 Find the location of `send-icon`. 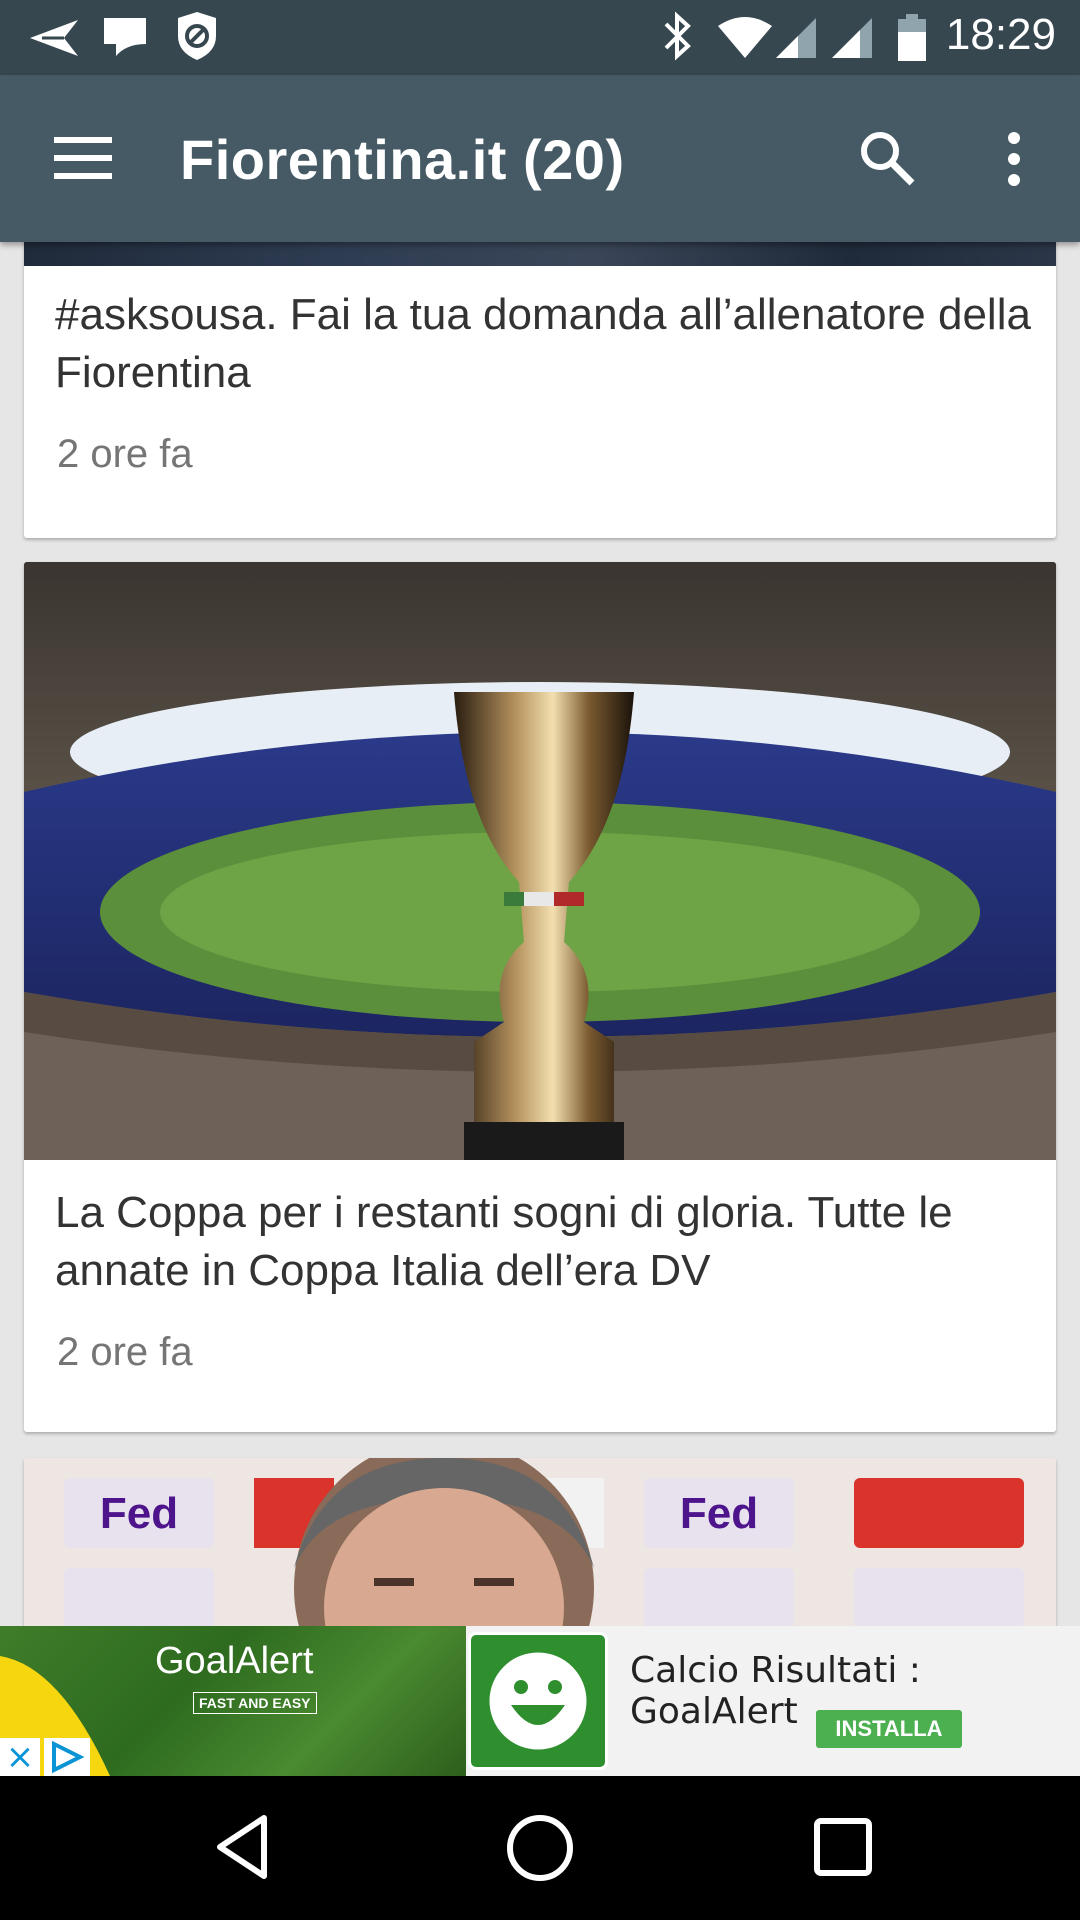

send-icon is located at coordinates (54, 38).